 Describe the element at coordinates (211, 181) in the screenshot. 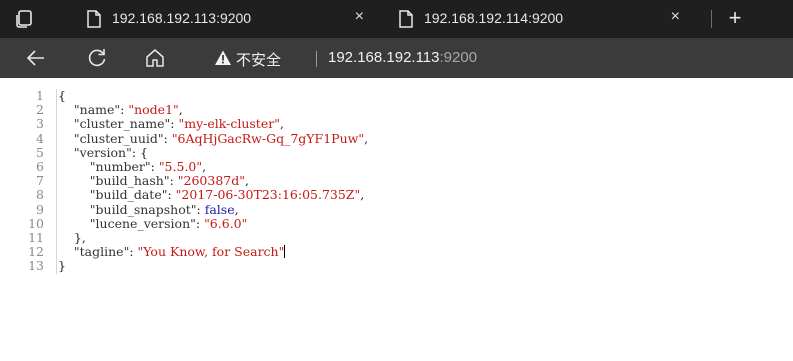

I see `json-string: "260387d"` at that location.